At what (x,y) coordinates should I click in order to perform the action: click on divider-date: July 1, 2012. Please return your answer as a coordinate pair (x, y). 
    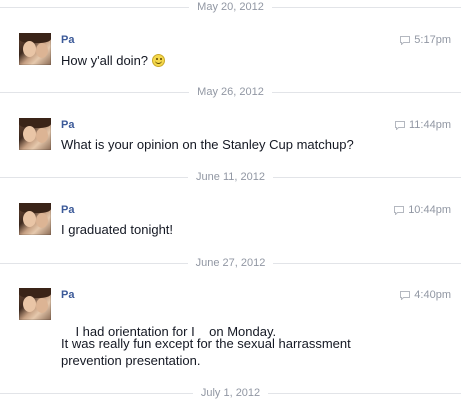
    Looking at the image, I should click on (230, 393).